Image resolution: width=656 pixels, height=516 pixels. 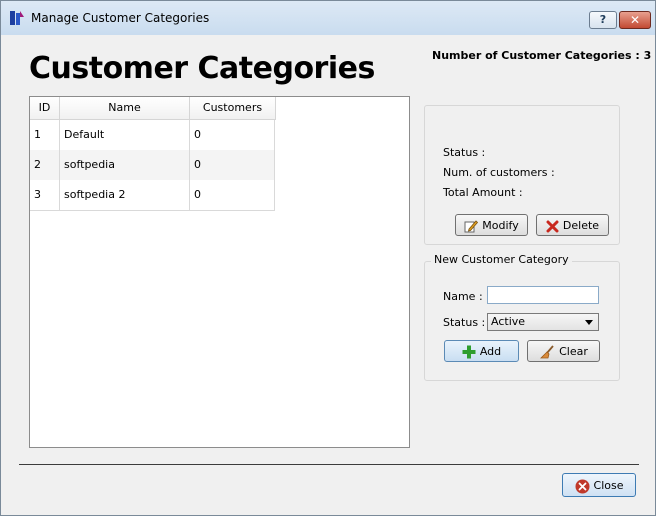 I want to click on close-circle-icon, so click(x=582, y=486).